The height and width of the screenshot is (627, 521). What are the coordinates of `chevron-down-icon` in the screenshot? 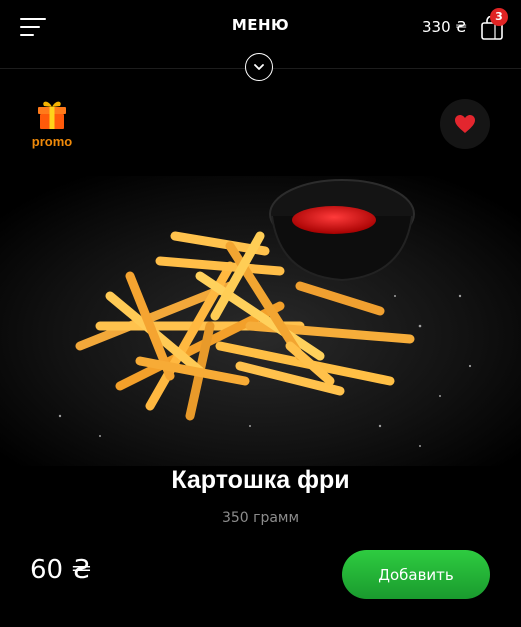 It's located at (259, 67).